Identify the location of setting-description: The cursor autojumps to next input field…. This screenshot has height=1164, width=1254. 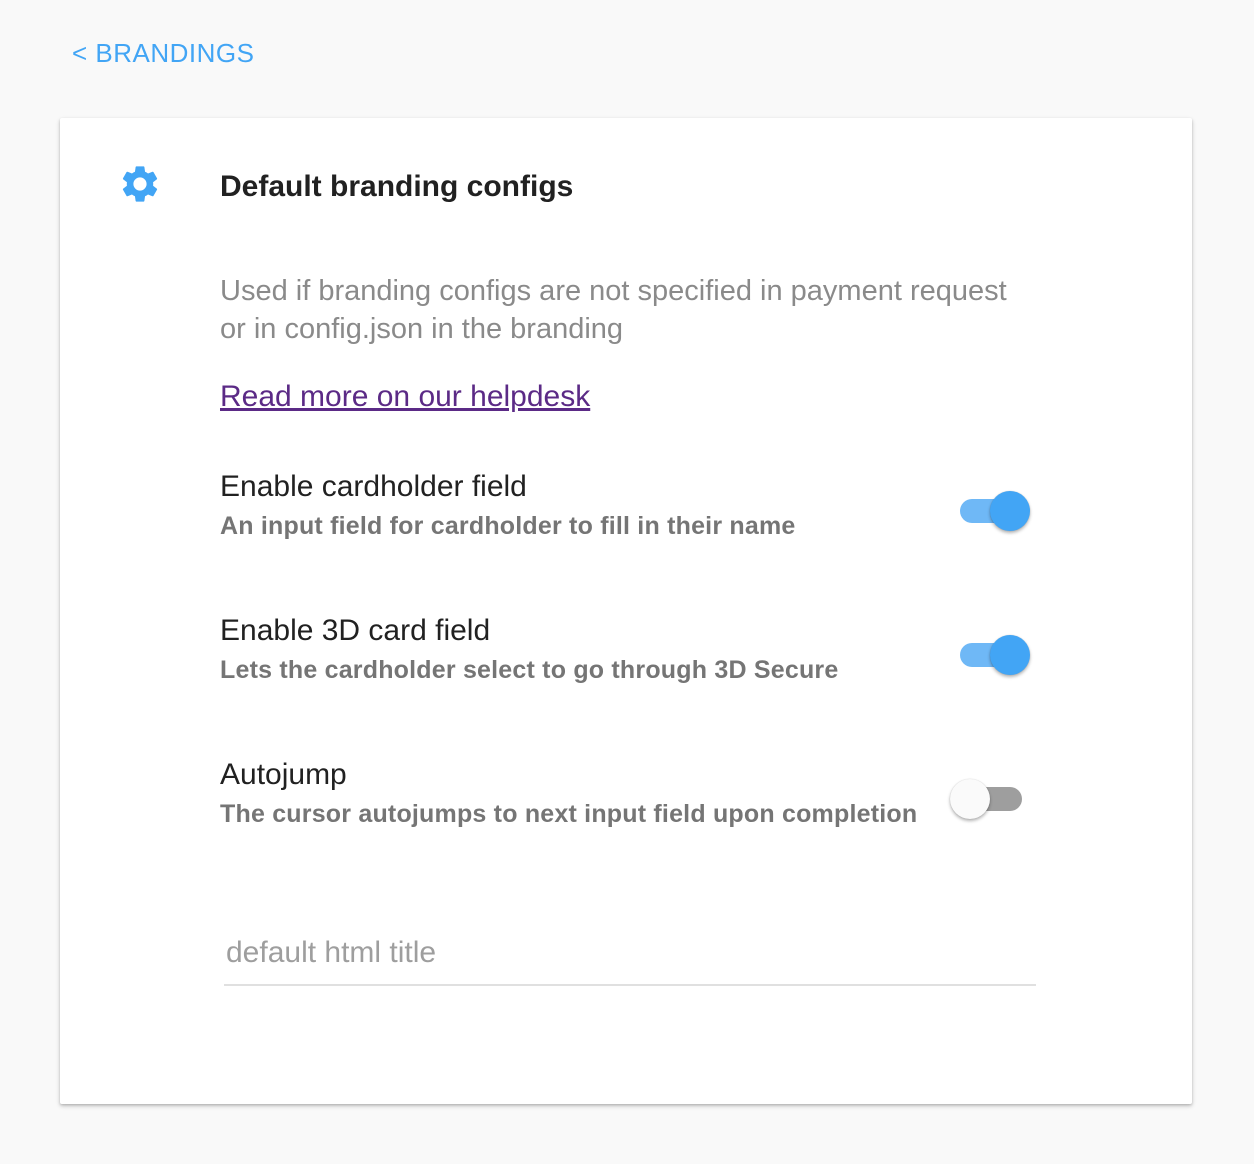
(569, 814).